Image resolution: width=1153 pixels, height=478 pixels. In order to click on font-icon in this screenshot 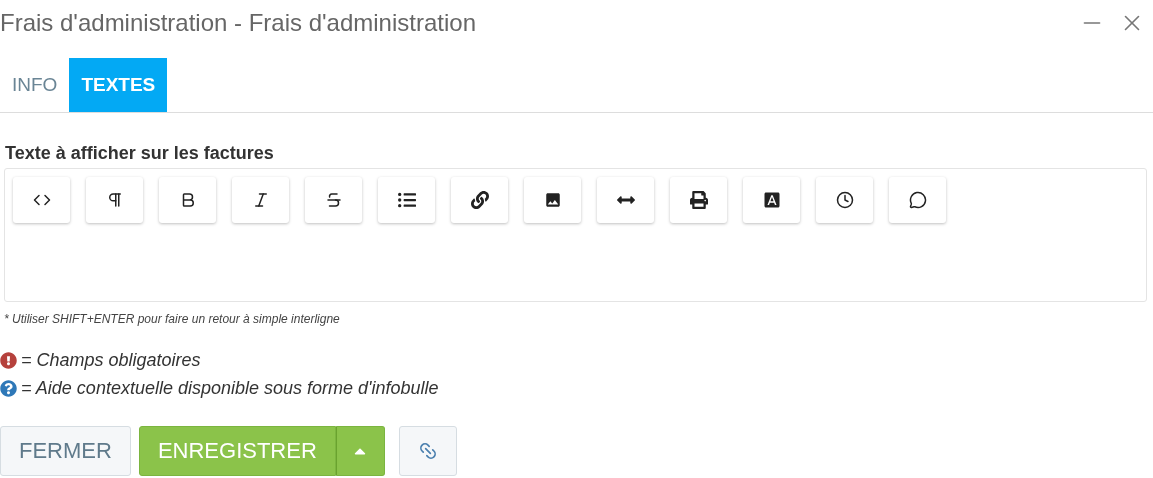, I will do `click(771, 200)`.